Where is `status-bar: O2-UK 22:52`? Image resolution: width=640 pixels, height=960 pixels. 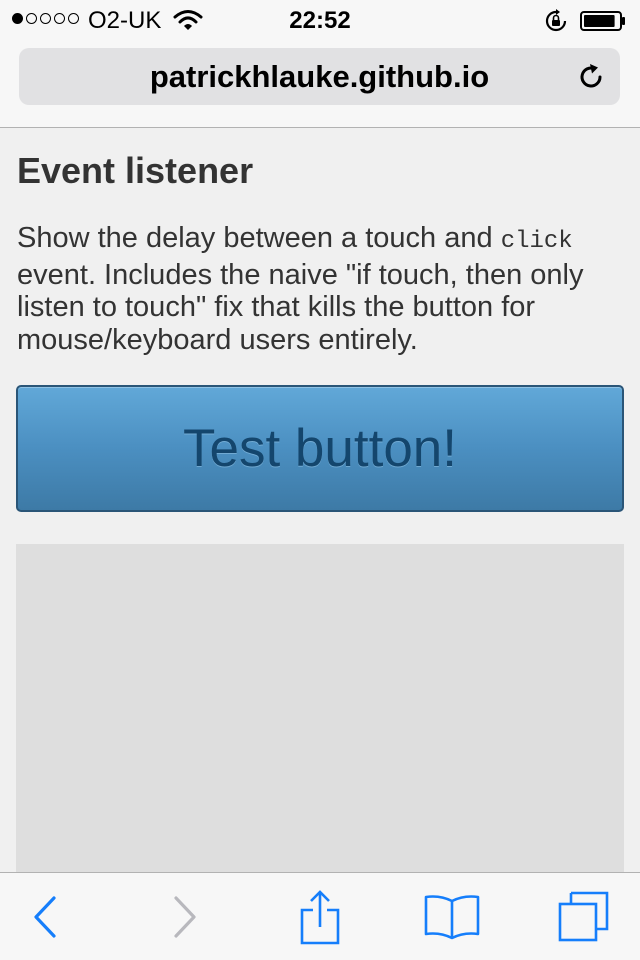
status-bar: O2-UK 22:52 is located at coordinates (320, 20).